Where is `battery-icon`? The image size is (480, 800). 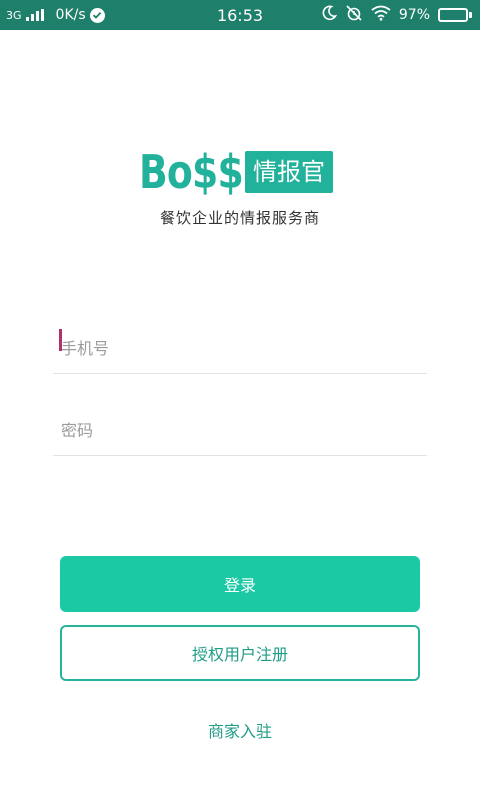
battery-icon is located at coordinates (455, 15).